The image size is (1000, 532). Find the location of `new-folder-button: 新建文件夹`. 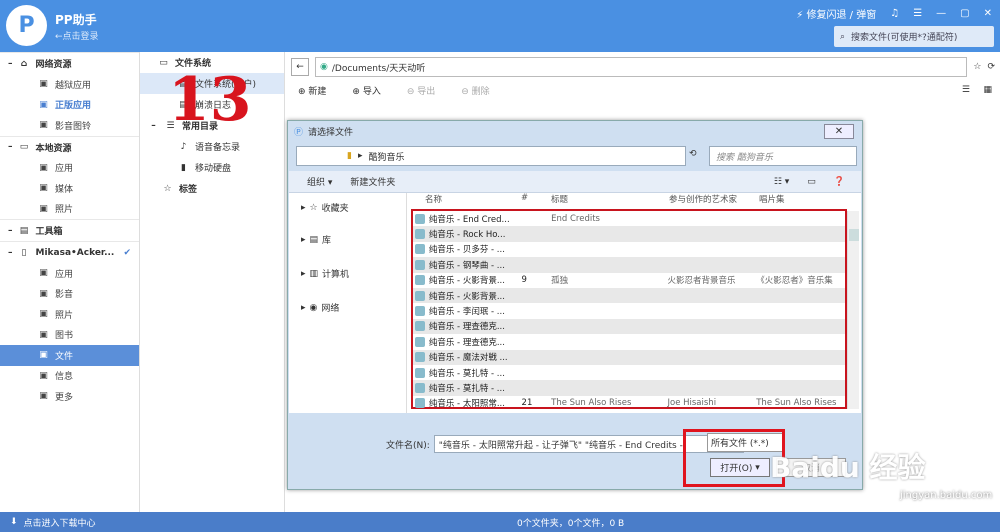

new-folder-button: 新建文件夹 is located at coordinates (372, 181).